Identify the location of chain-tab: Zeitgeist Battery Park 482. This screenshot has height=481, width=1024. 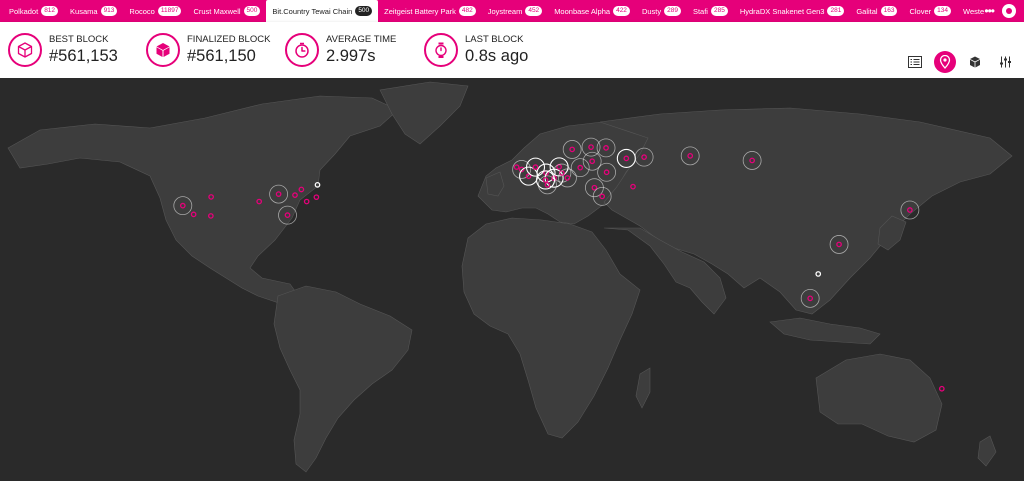
(430, 11).